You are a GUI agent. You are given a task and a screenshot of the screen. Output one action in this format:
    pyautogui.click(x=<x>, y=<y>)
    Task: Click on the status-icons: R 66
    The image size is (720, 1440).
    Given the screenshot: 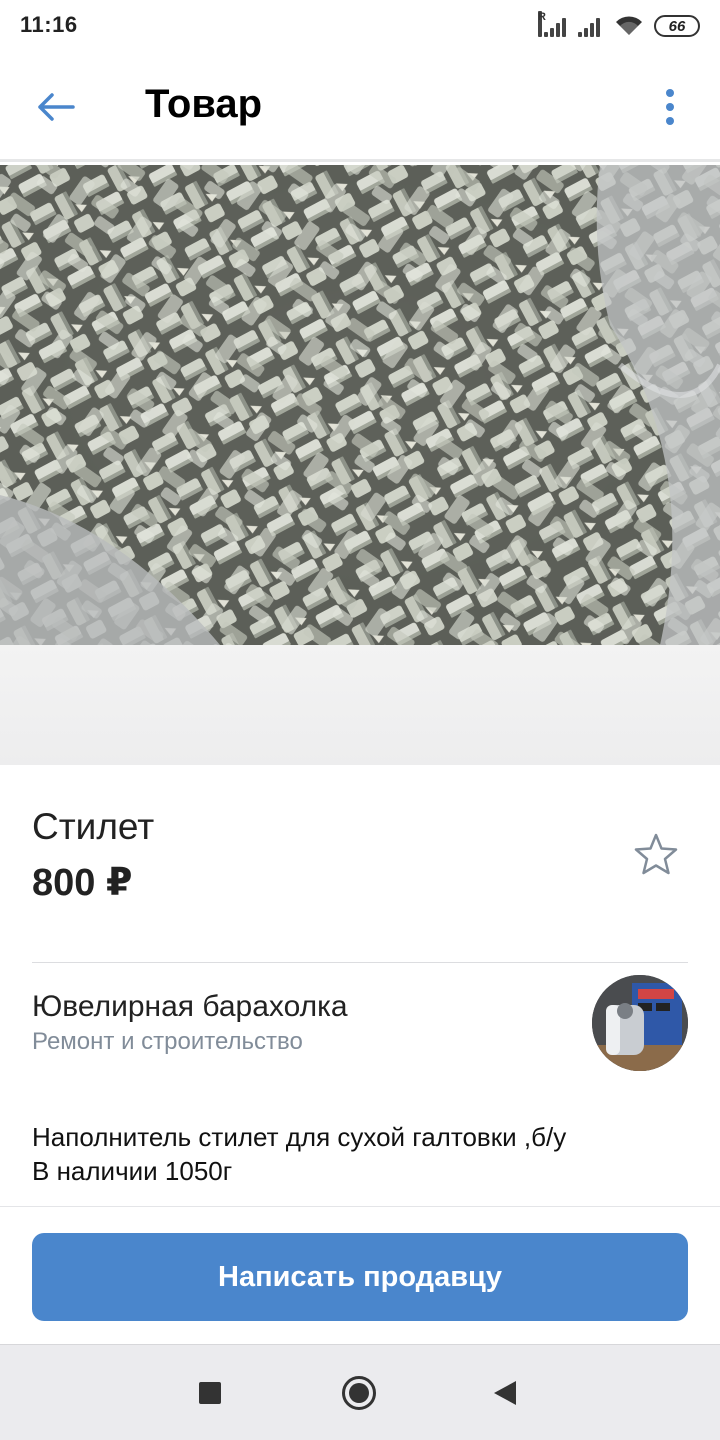 What is the action you would take?
    pyautogui.click(x=619, y=25)
    